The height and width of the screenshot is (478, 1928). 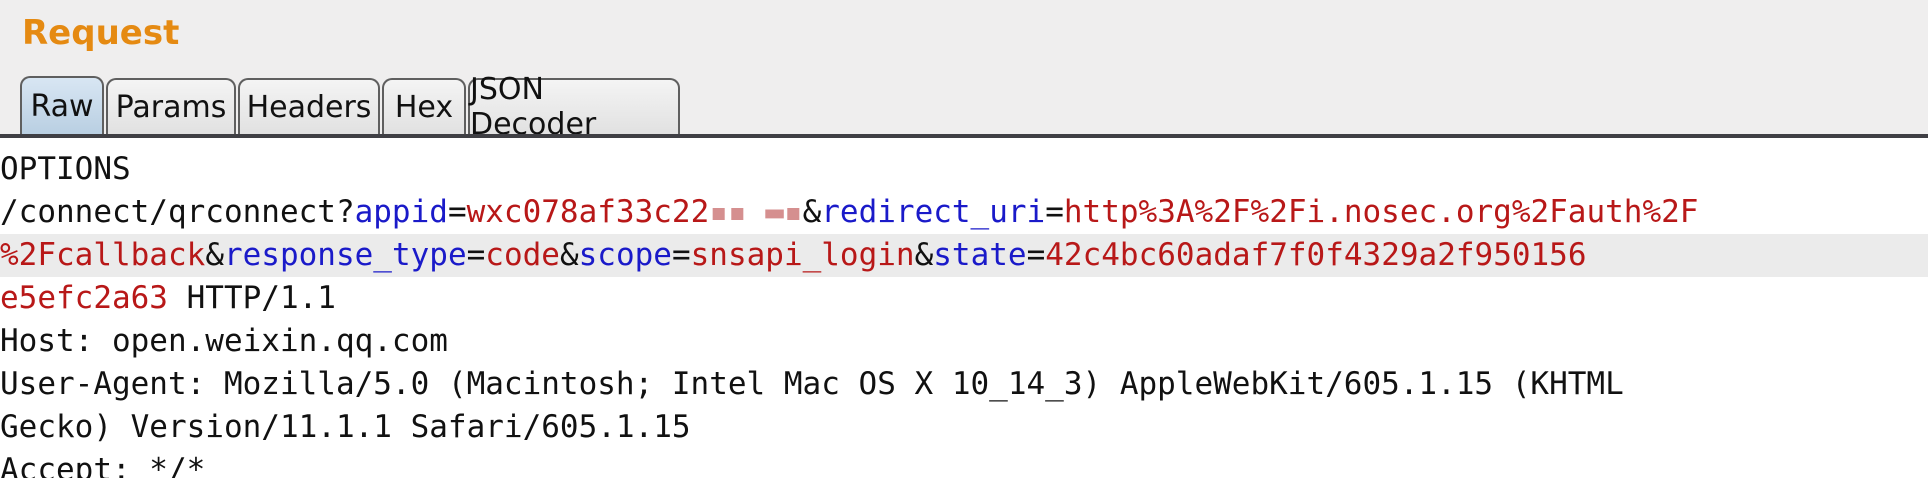 What do you see at coordinates (224, 341) in the screenshot?
I see `header-host: Host: open.weixin.qq.com` at bounding box center [224, 341].